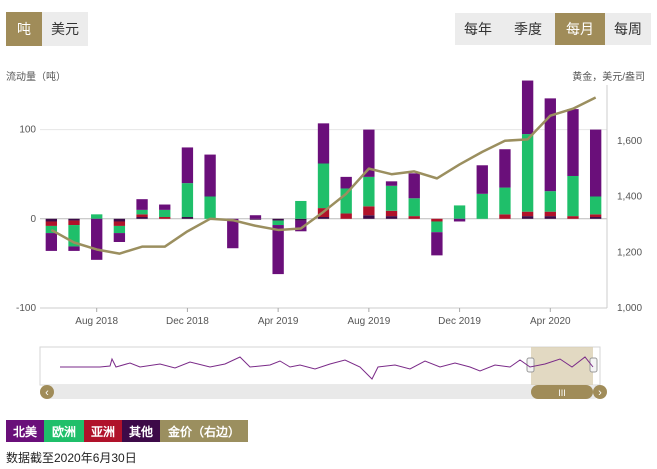  I want to click on x-tick-label: Apr 2019, so click(278, 321).